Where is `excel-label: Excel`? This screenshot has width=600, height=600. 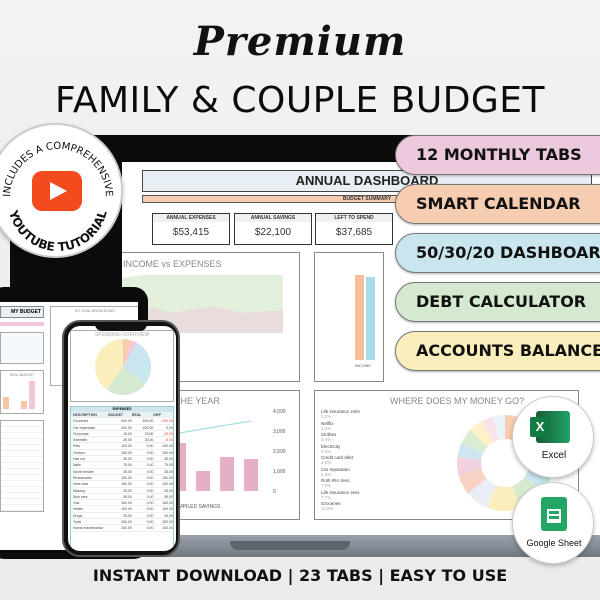
excel-label: Excel is located at coordinates (554, 455).